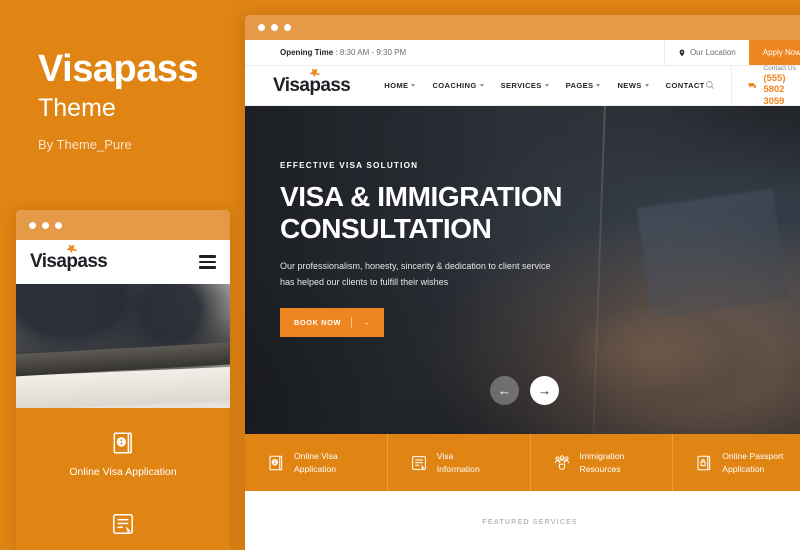  Describe the element at coordinates (373, 52) in the screenshot. I see `opening-time-value: 8:30 AM - 9:30 PM` at that location.